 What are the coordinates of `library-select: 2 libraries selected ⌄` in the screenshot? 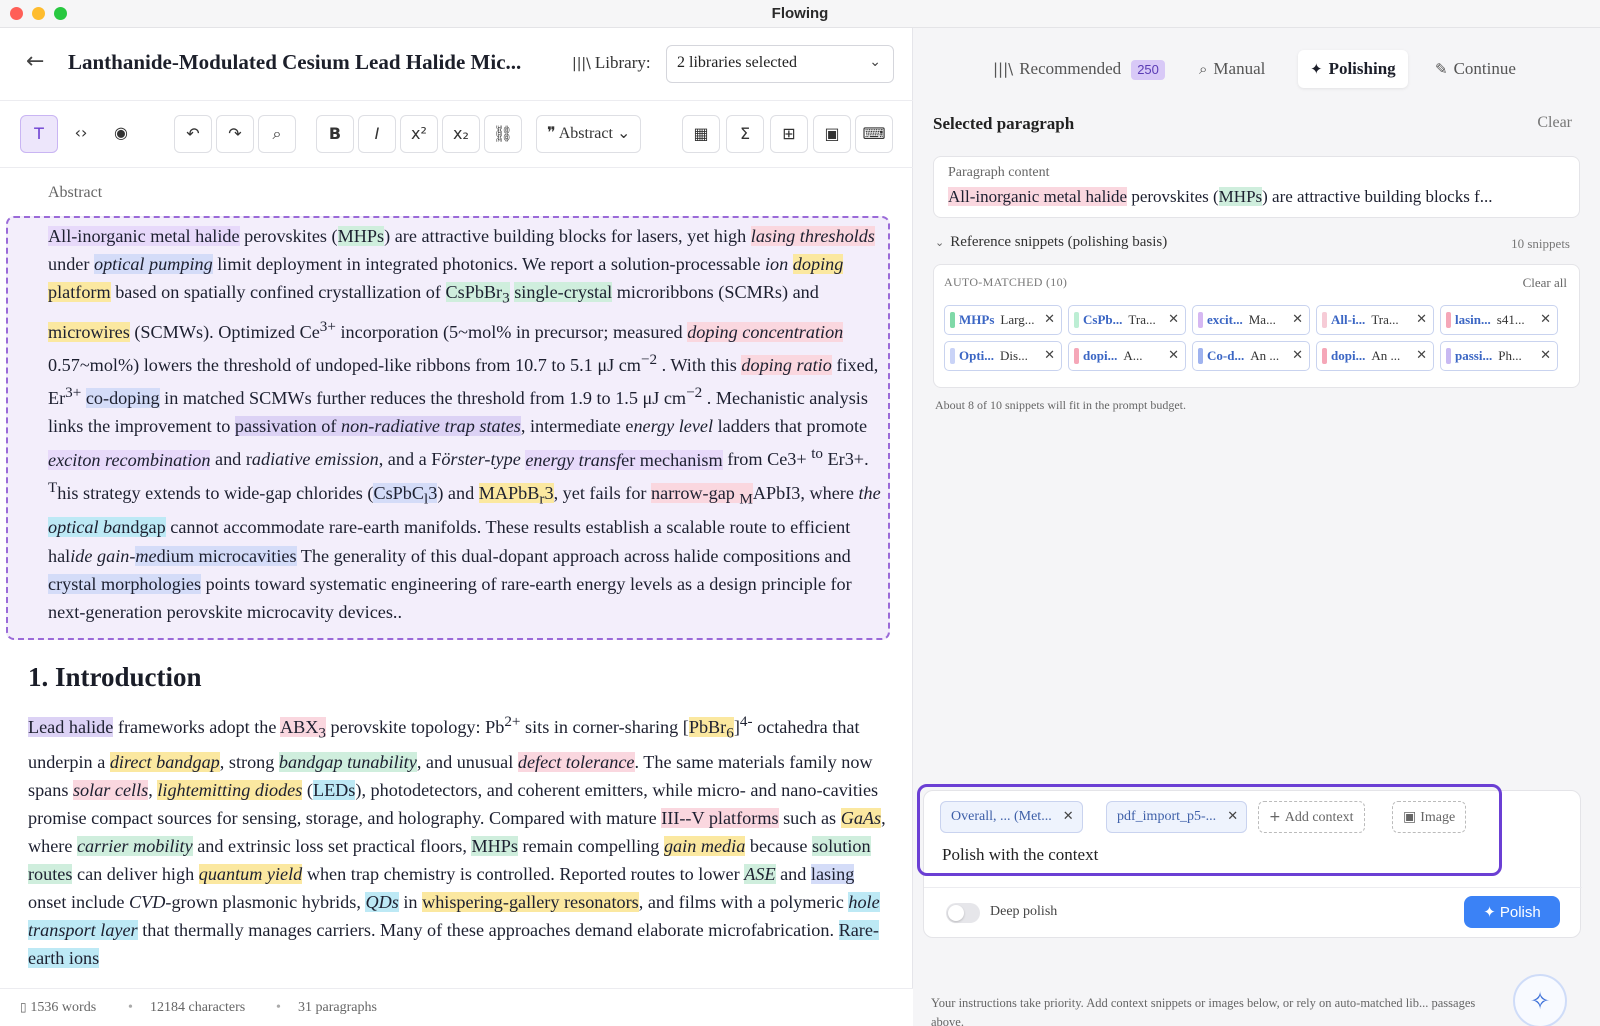 It's located at (780, 64).